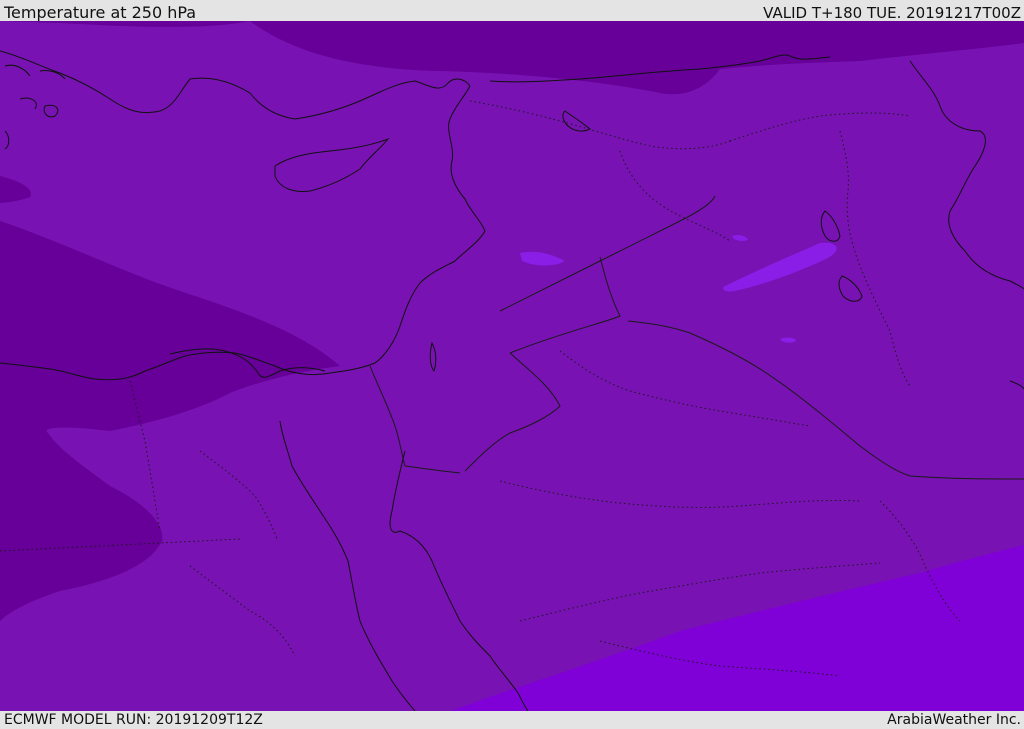 Image resolution: width=1024 pixels, height=729 pixels. Describe the element at coordinates (954, 720) in the screenshot. I see `credit: ArabiaWeather Inc.` at that location.